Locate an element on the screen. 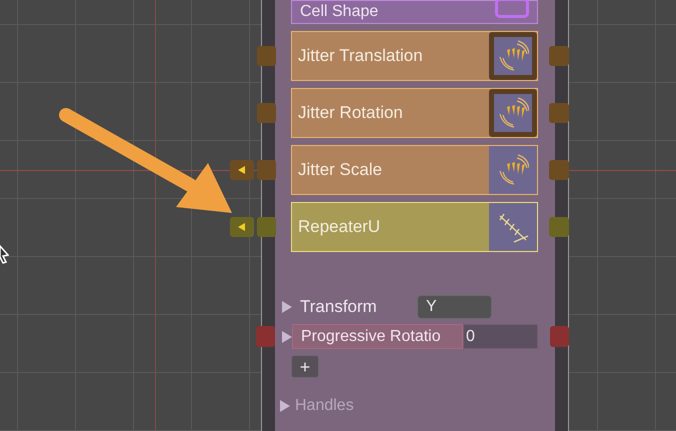  number-field: 0 is located at coordinates (500, 336).